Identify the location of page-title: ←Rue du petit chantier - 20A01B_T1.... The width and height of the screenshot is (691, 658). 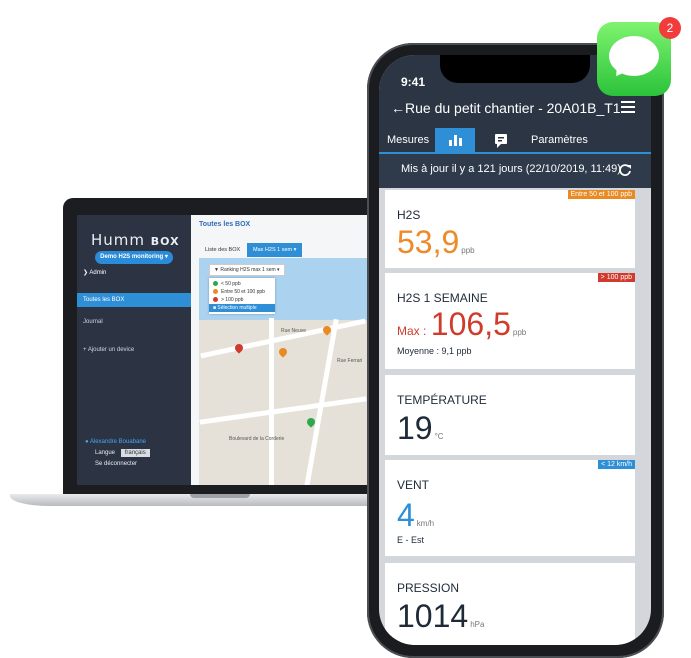
(512, 108).